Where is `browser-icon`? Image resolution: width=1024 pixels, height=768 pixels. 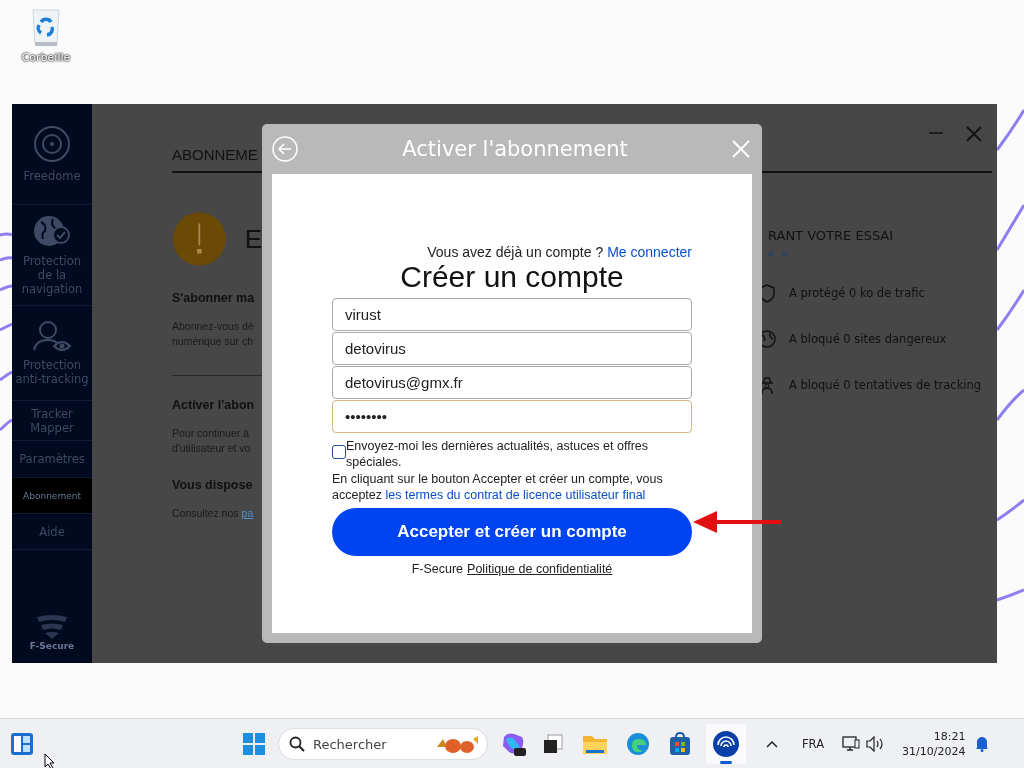 browser-icon is located at coordinates (638, 744).